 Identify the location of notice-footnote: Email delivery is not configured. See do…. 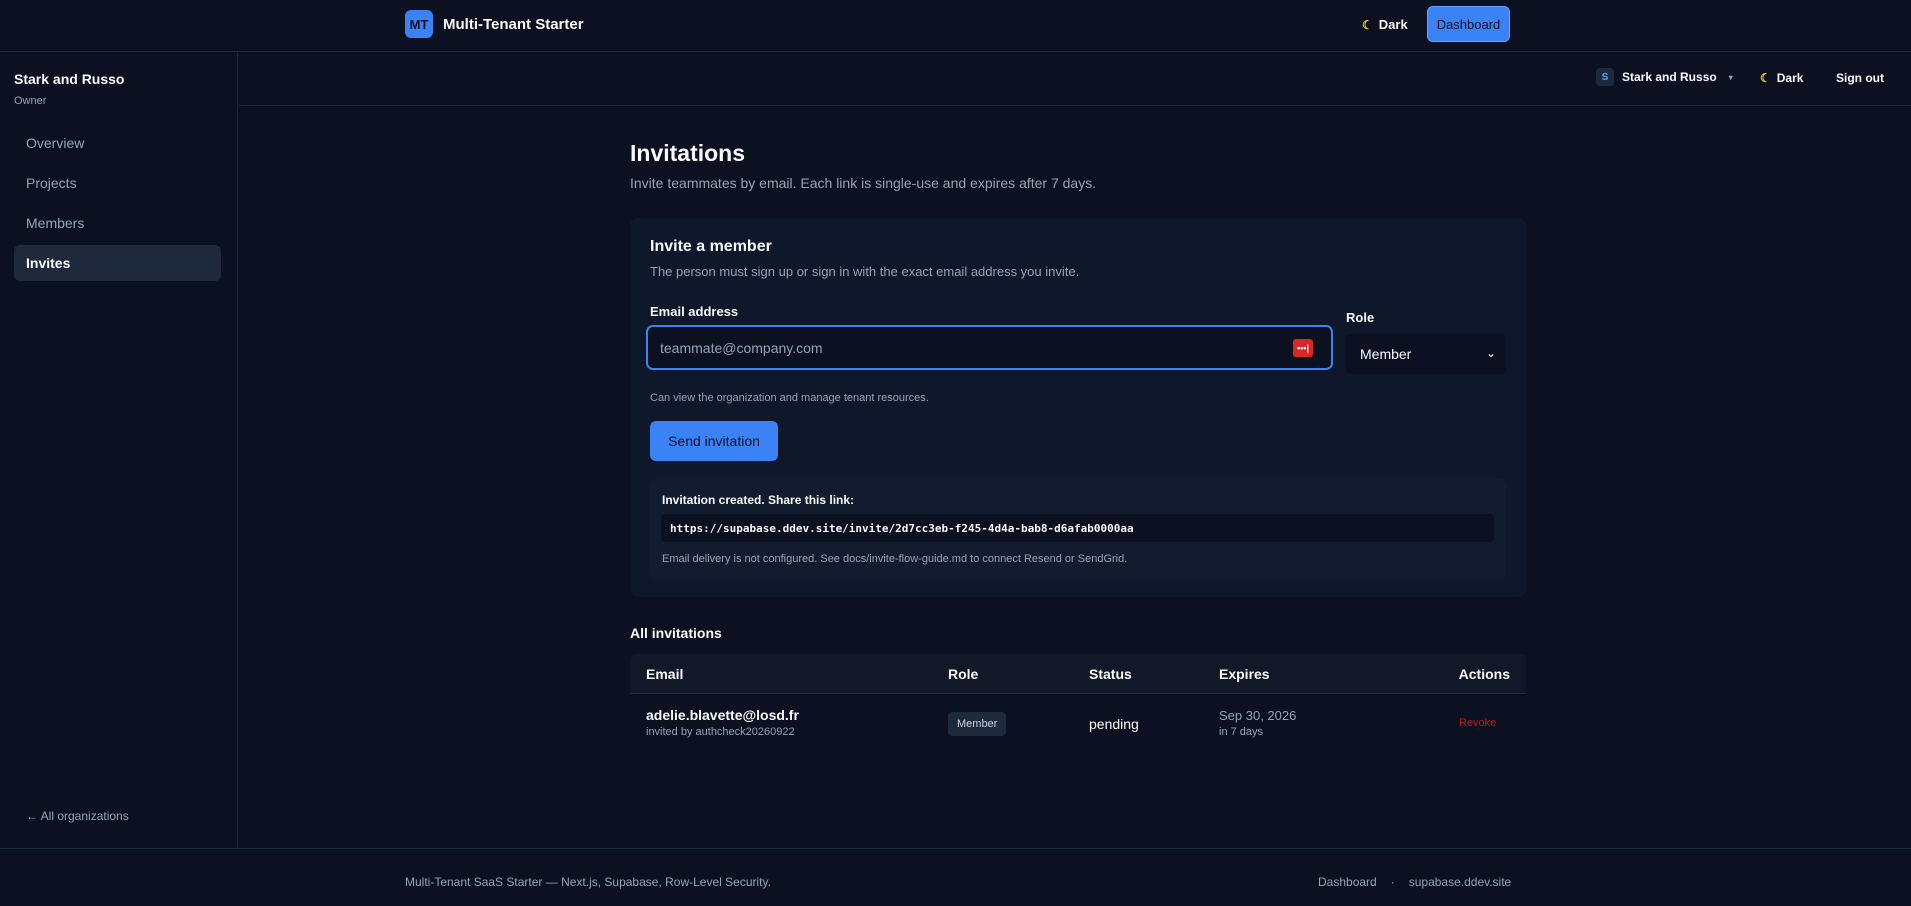
(895, 559).